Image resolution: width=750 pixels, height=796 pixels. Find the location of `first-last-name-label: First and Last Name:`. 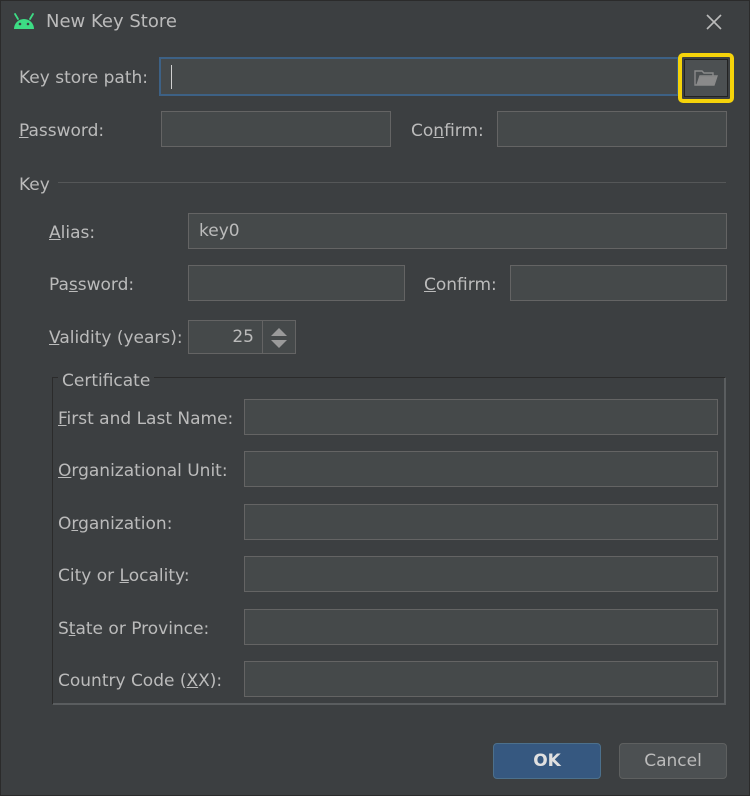

first-last-name-label: First and Last Name: is located at coordinates (146, 419).